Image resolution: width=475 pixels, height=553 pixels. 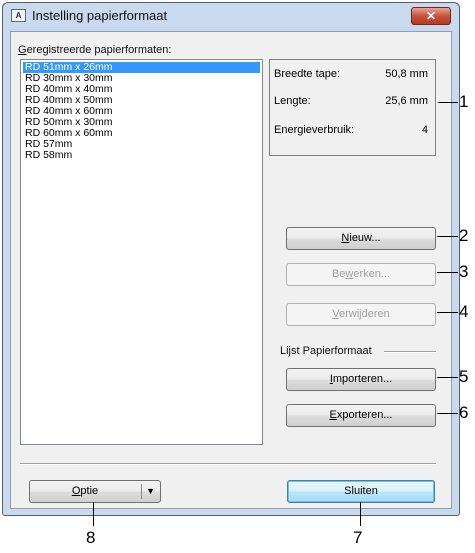 I want to click on callout-2: 2, so click(x=464, y=235).